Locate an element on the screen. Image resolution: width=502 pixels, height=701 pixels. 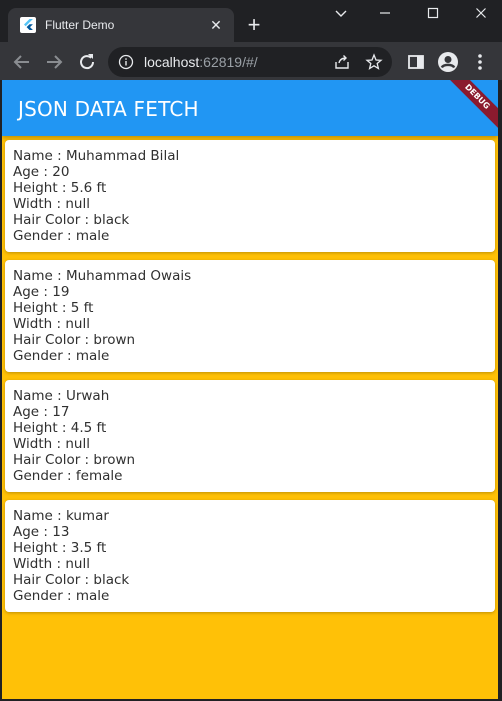
tab-search-chevron-icon is located at coordinates (341, 16).